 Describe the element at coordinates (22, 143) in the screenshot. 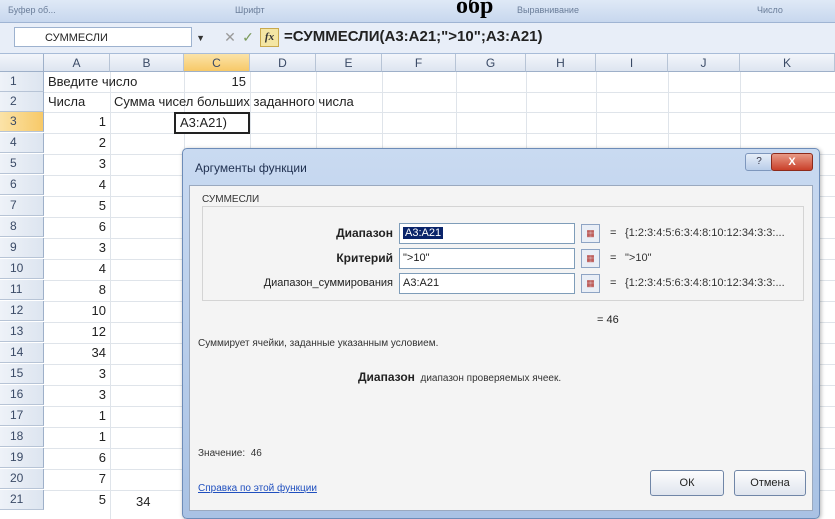

I see `row-header-4: 4` at that location.